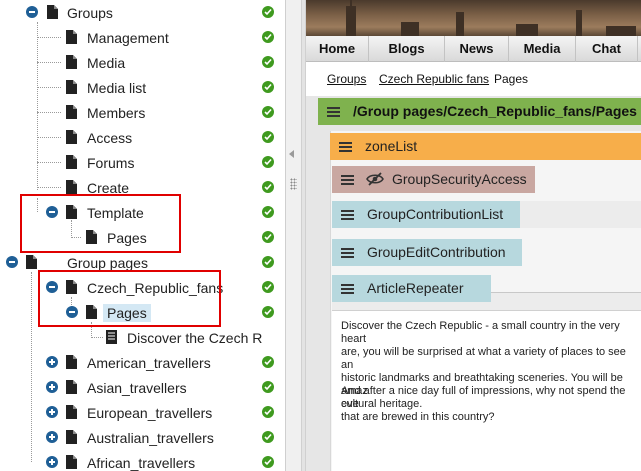  I want to click on tree-item-label: Access, so click(110, 138).